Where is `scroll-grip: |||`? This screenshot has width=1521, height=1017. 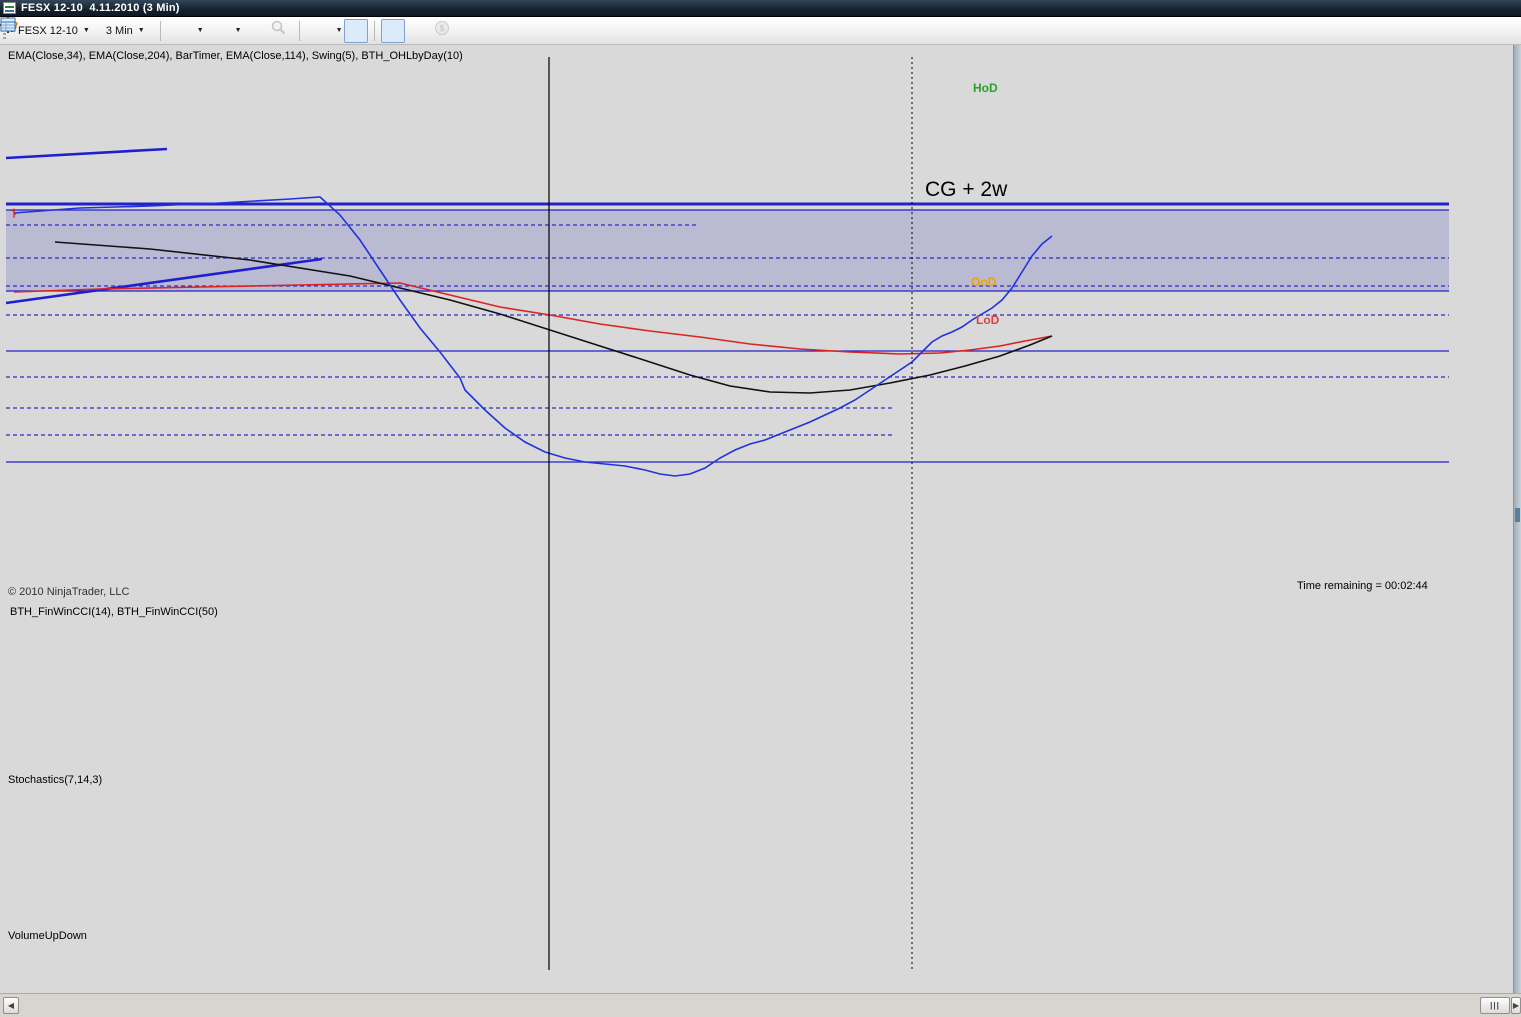 scroll-grip: ||| is located at coordinates (1495, 1005).